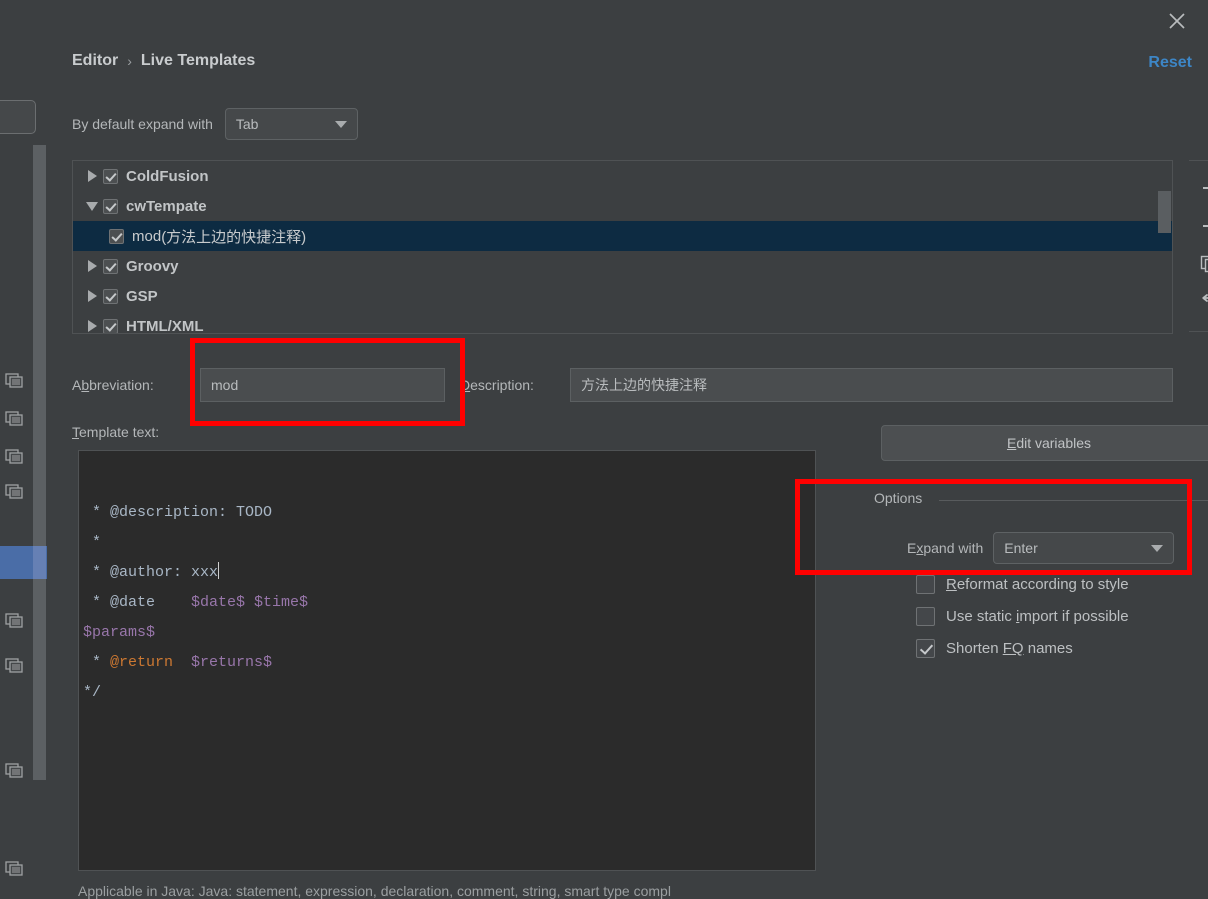 This screenshot has width=1208, height=899. What do you see at coordinates (198, 60) in the screenshot?
I see `breadcrumb-live-templates: Live Templates` at bounding box center [198, 60].